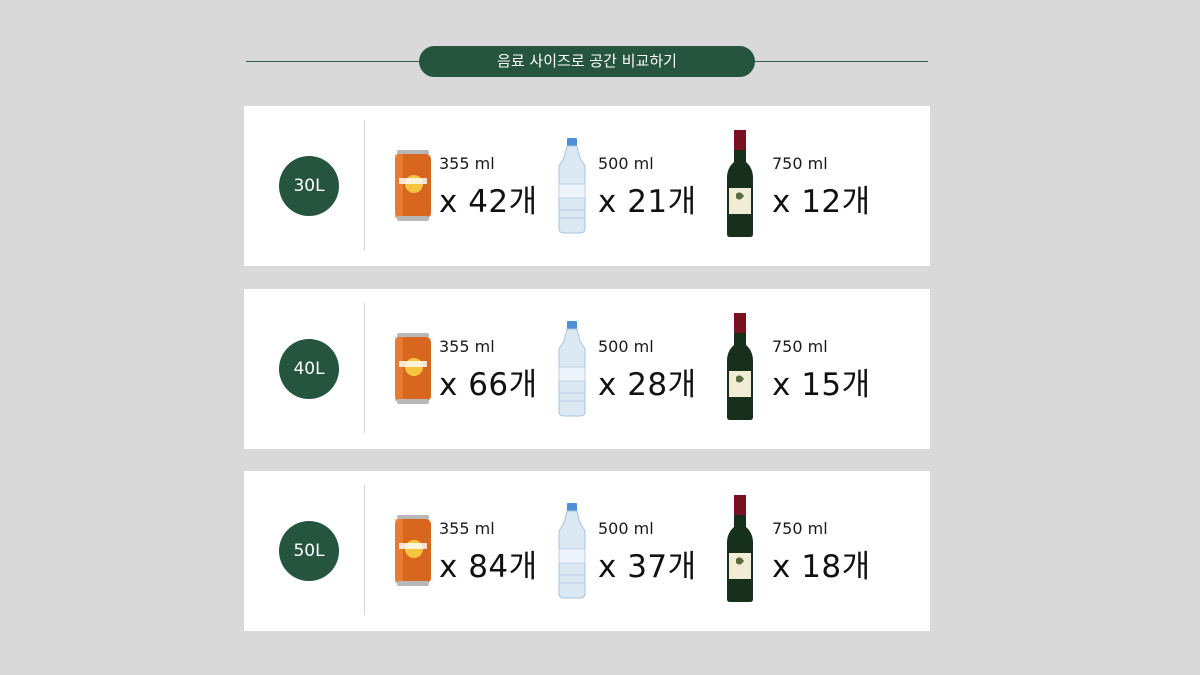 The height and width of the screenshot is (675, 1200). What do you see at coordinates (309, 369) in the screenshot?
I see `capacity-badge: 40L` at bounding box center [309, 369].